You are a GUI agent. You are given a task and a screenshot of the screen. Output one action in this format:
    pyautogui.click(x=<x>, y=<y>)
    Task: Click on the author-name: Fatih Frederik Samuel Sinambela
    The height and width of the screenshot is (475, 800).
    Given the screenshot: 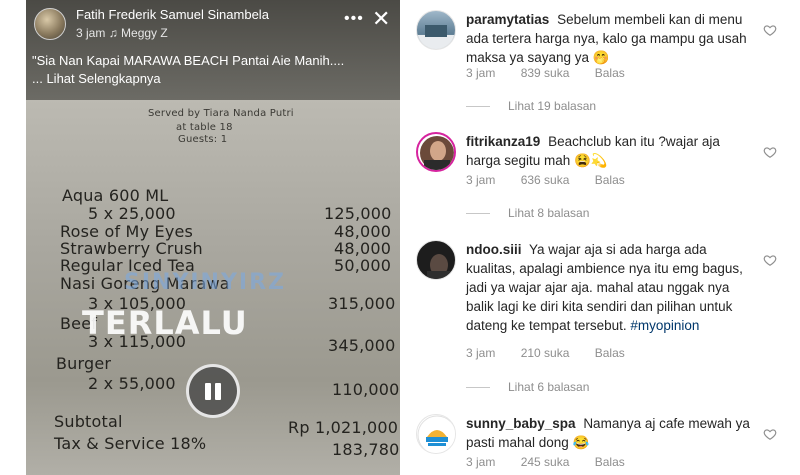 What is the action you would take?
    pyautogui.click(x=172, y=14)
    